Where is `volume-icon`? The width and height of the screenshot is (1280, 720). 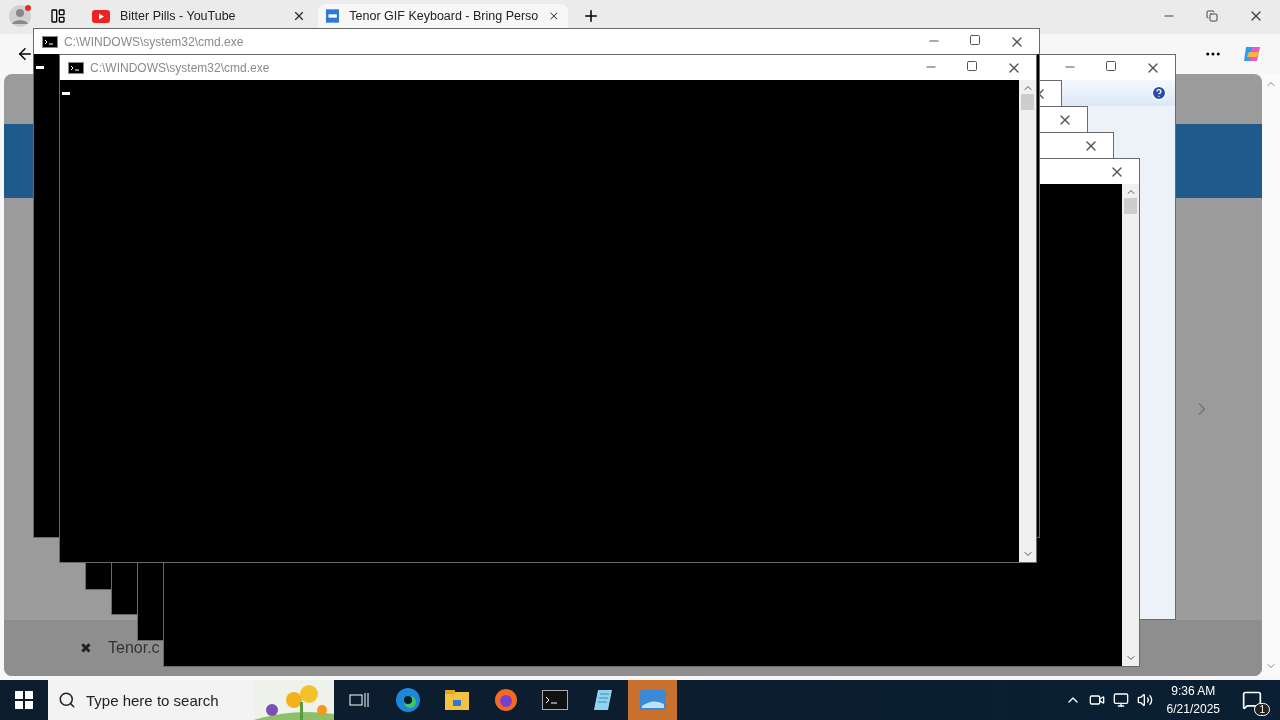
volume-icon is located at coordinates (1144, 700).